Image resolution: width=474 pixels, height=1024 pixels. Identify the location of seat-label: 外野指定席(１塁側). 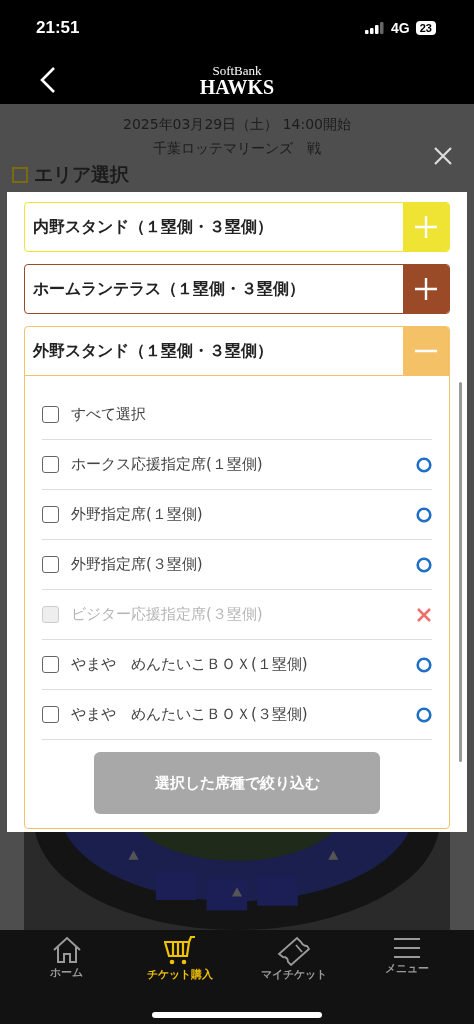
(137, 514).